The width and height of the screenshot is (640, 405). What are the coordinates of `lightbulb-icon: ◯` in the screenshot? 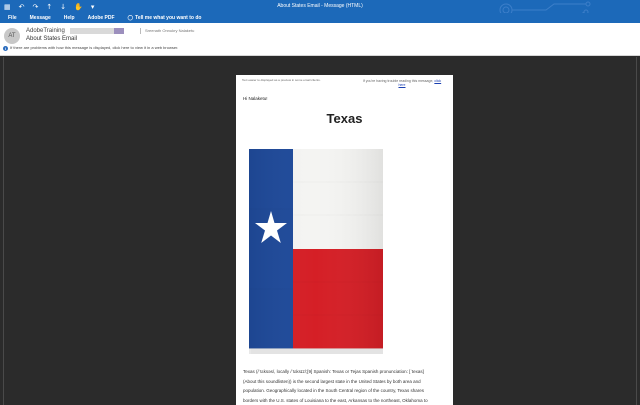 It's located at (130, 18).